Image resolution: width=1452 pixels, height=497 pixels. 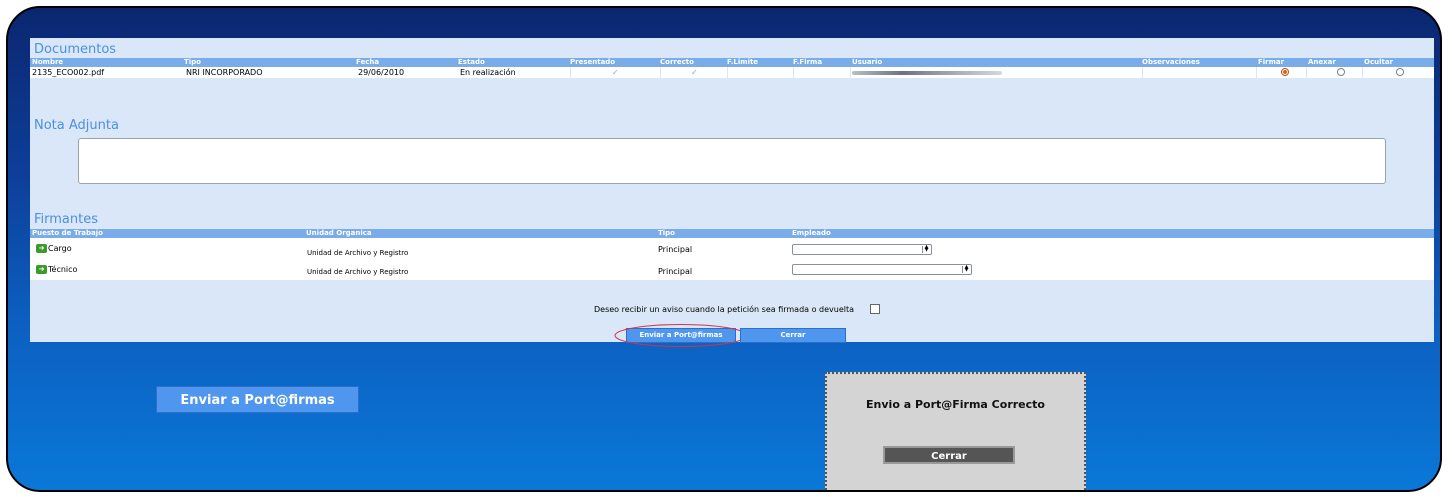 I want to click on correcto-checkbox: ✓, so click(x=694, y=72).